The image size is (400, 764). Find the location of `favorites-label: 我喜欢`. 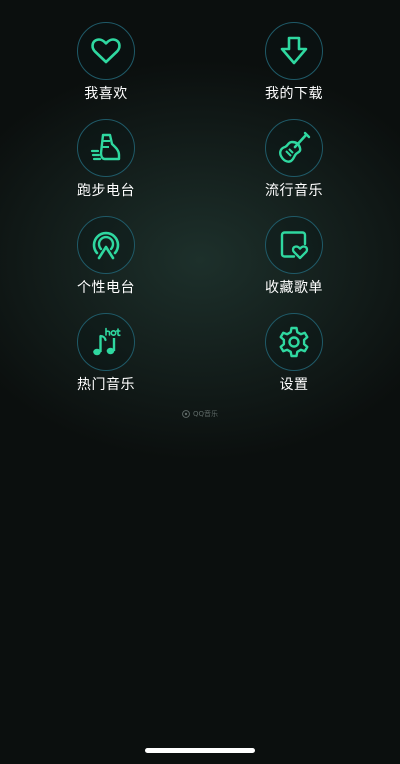

favorites-label: 我喜欢 is located at coordinates (106, 94).